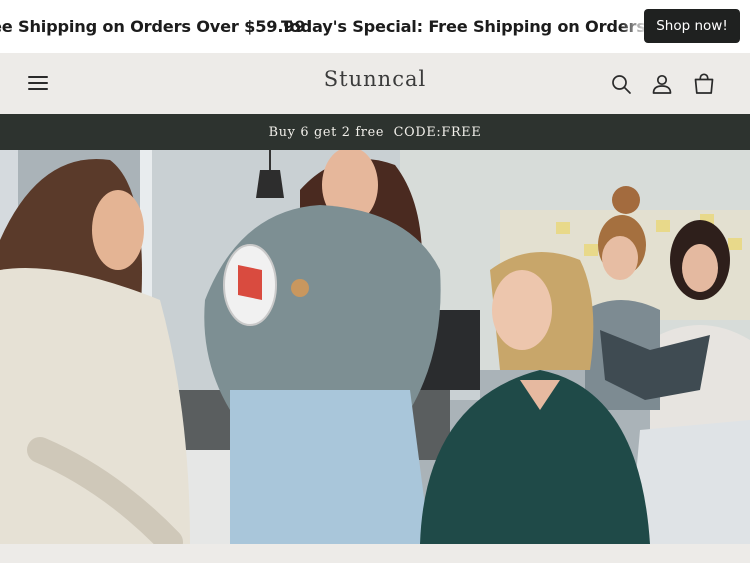 The width and height of the screenshot is (750, 563). Describe the element at coordinates (375, 79) in the screenshot. I see `site-logo: Stunncal` at that location.